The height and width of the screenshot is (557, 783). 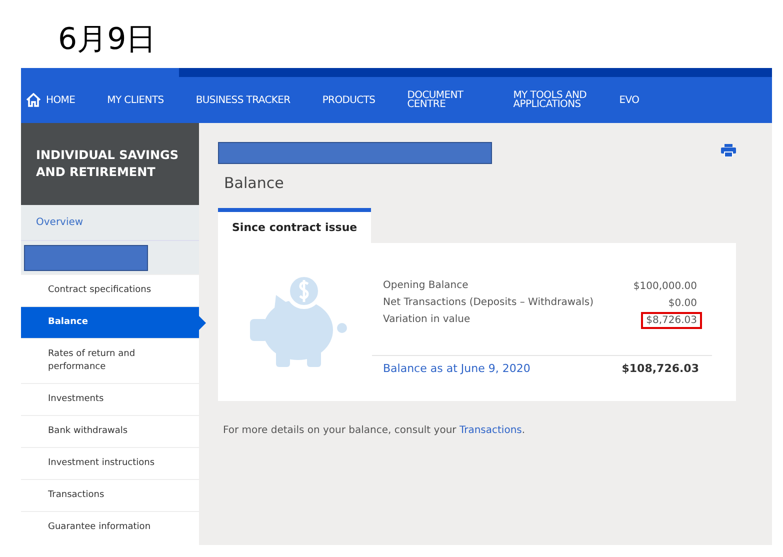 I want to click on sidebar-title: INDIVIDUAL SAVINGS AND RETIREMENT, so click(x=110, y=164).